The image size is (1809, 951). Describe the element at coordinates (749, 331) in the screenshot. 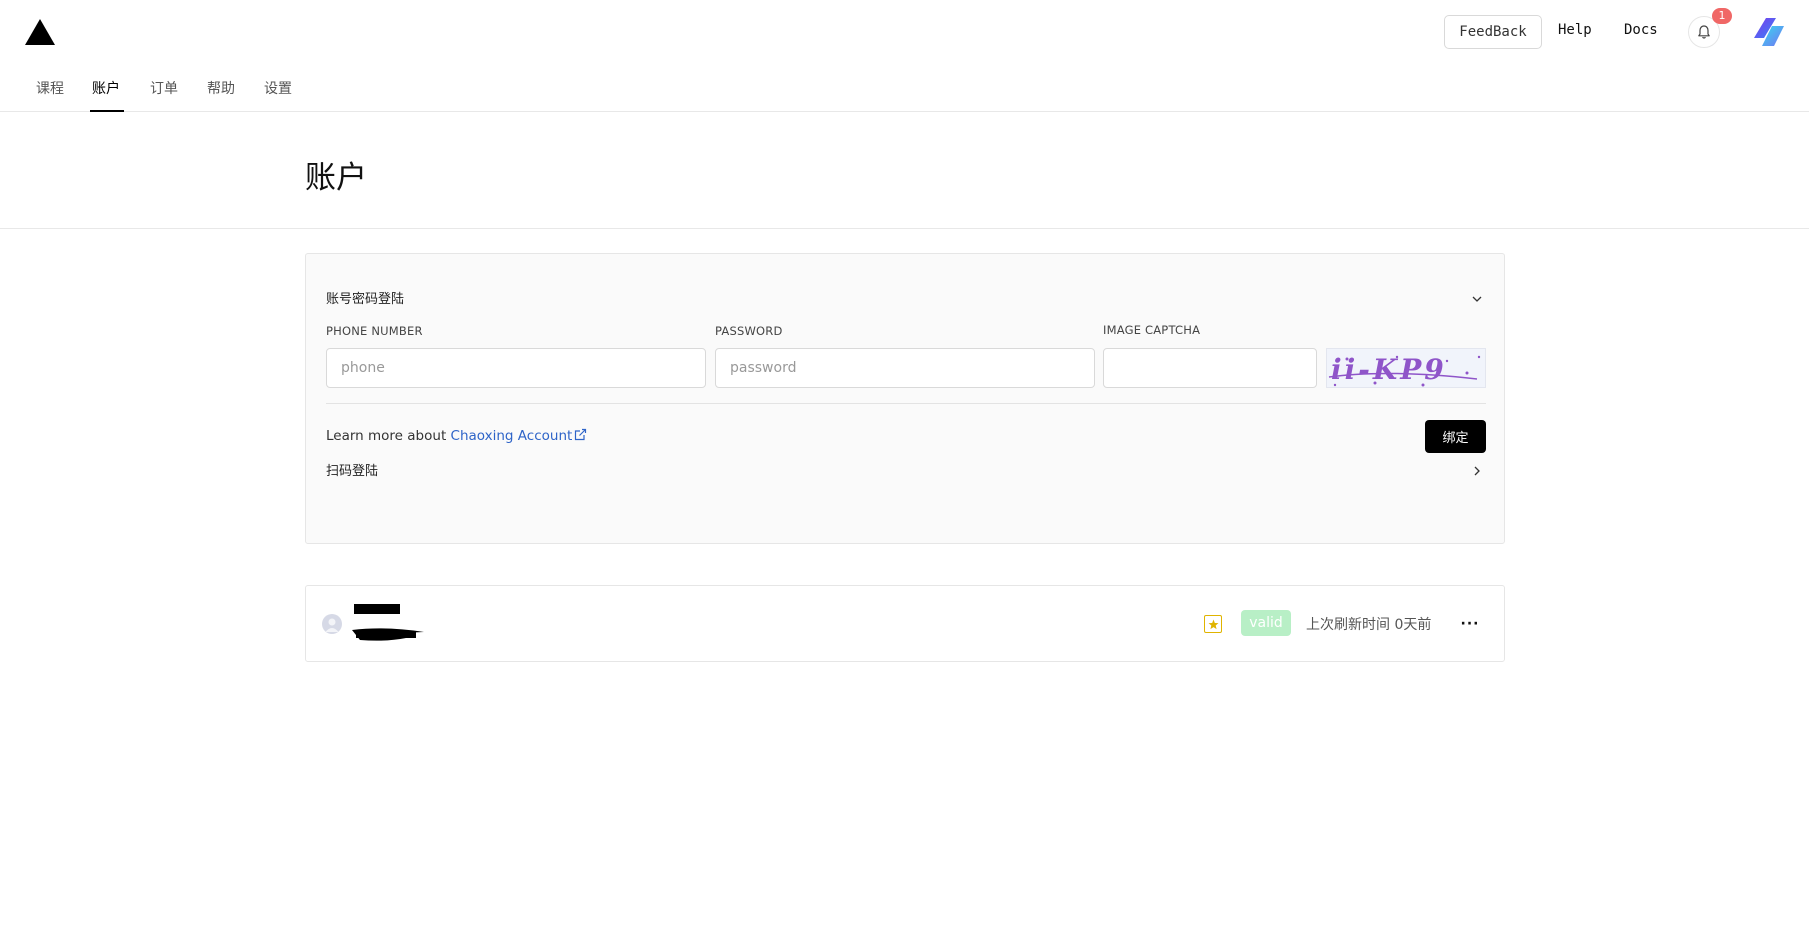

I see `password-label: PASSWORD` at that location.